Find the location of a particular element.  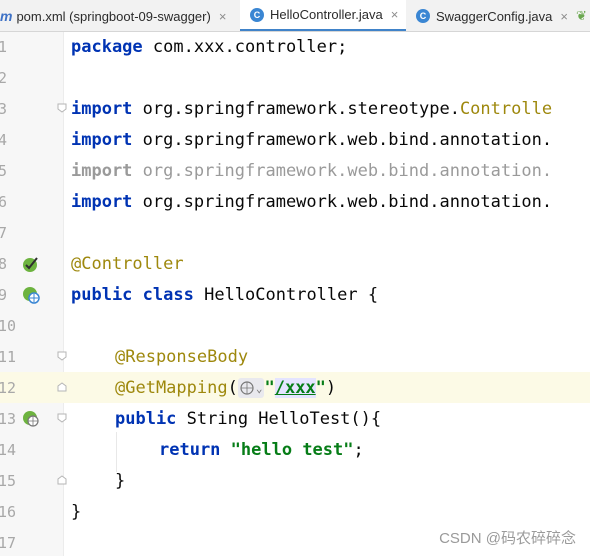

line-number: 4 is located at coordinates (4, 140).